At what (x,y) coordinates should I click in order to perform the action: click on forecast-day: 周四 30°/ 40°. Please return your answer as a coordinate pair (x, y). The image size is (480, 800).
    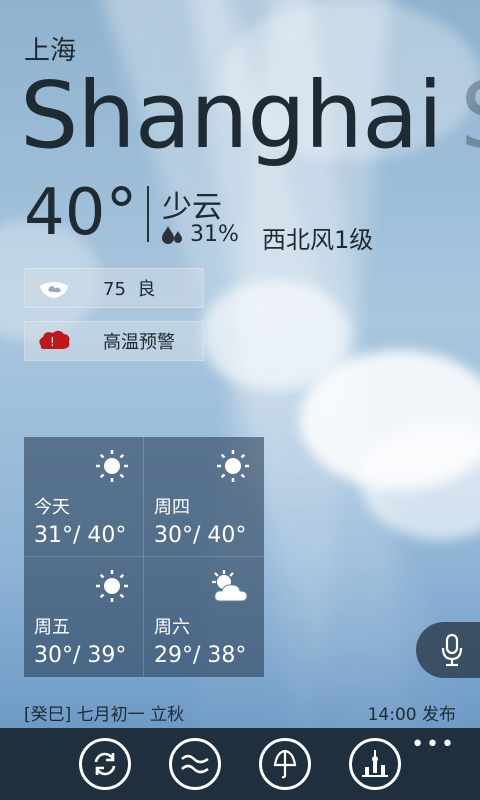
    Looking at the image, I should click on (204, 497).